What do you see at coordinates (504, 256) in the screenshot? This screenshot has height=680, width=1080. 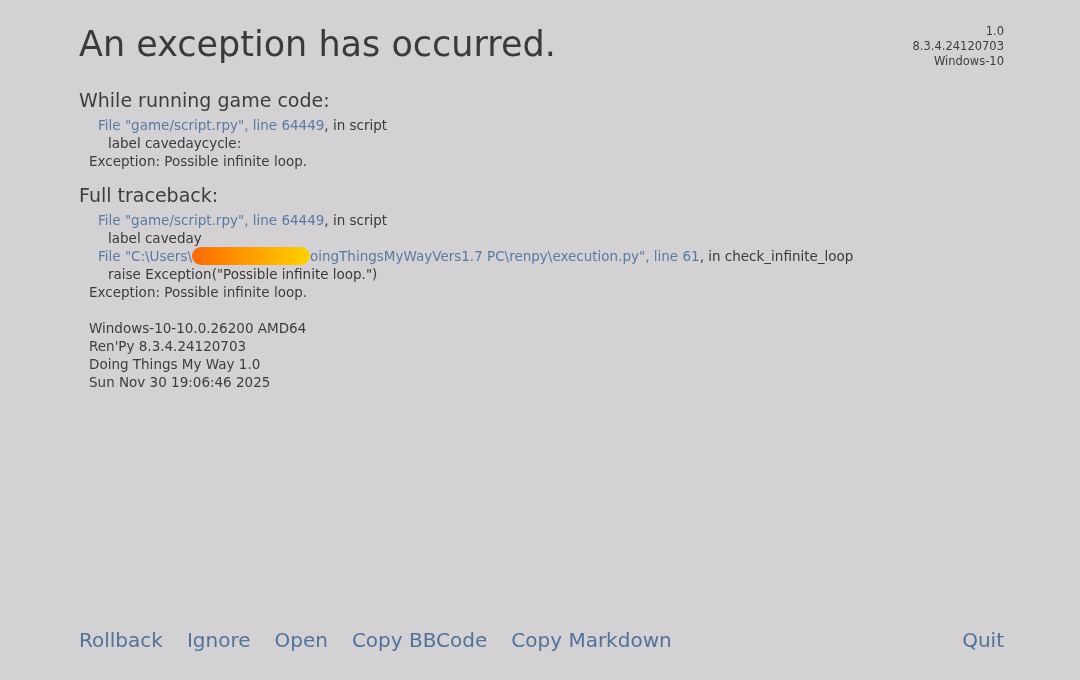 I see `file-link: oingThingsMyWayVers1.7 PC\renpy\execution.py", line 61` at bounding box center [504, 256].